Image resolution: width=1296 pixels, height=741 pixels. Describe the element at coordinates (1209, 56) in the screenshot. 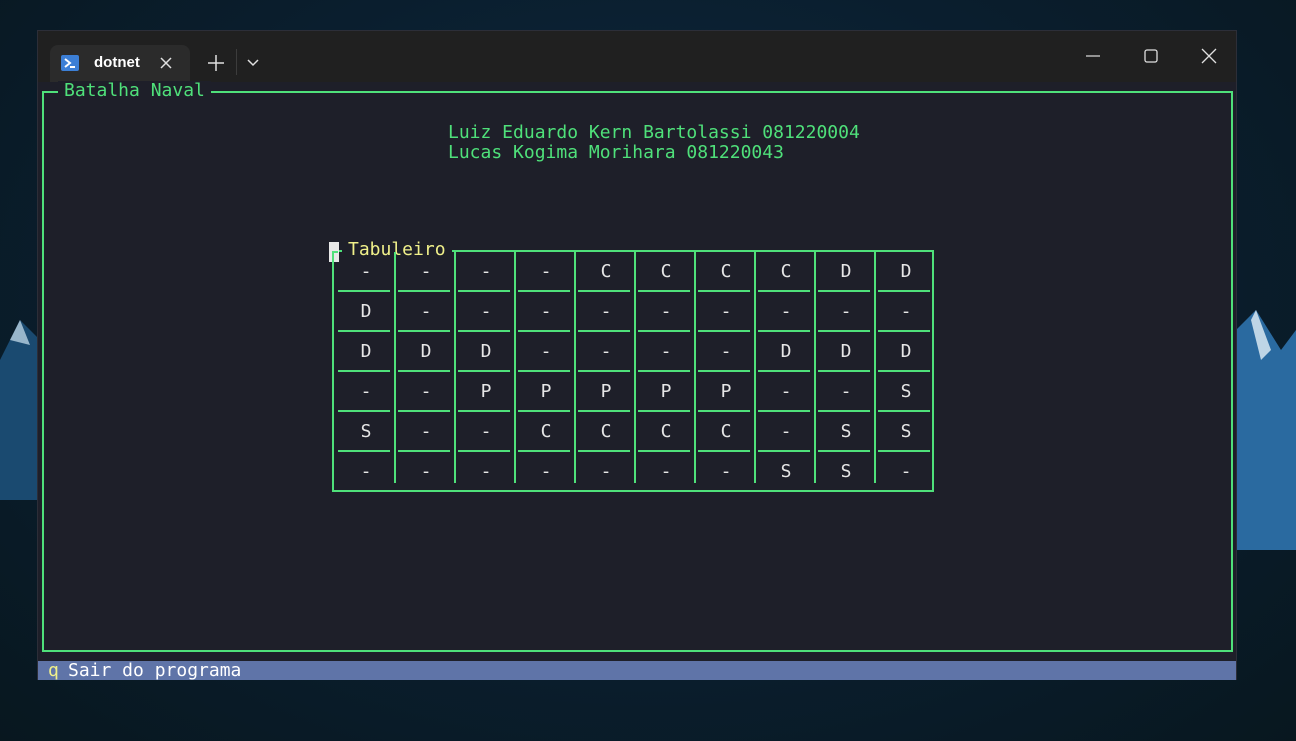

I see `close-window-icon` at that location.